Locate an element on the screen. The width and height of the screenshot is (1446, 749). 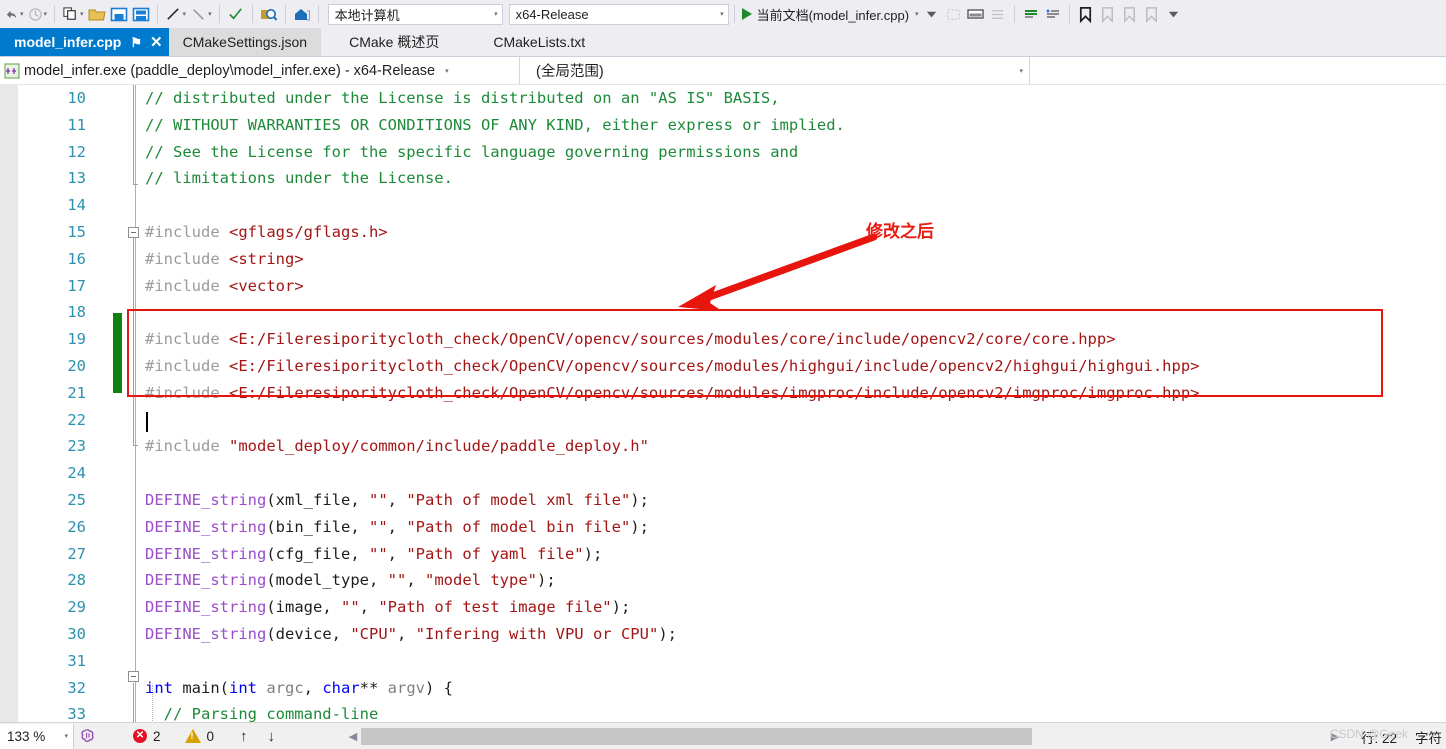
line-text: int main(int argc, char** argv) { is located at coordinates (299, 688).